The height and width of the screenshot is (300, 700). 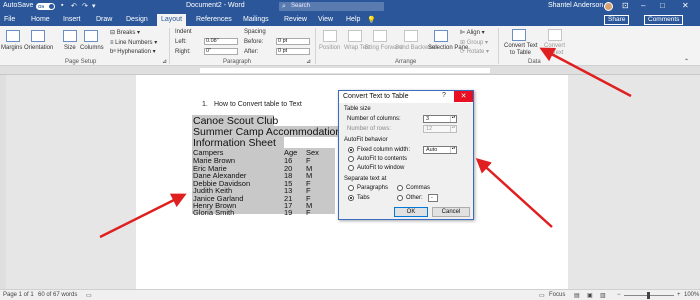 I want to click on indent-right-input: 0", so click(x=221, y=51).